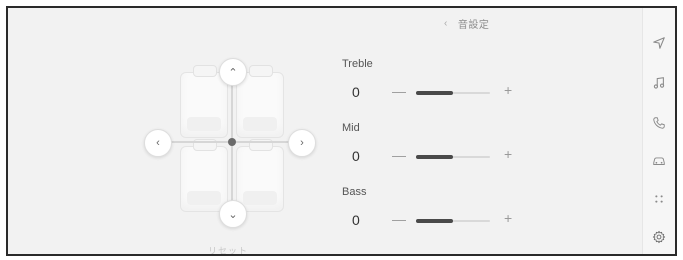 This screenshot has width=683, height=260. What do you see at coordinates (434, 157) in the screenshot?
I see `mid-slider-fill` at bounding box center [434, 157].